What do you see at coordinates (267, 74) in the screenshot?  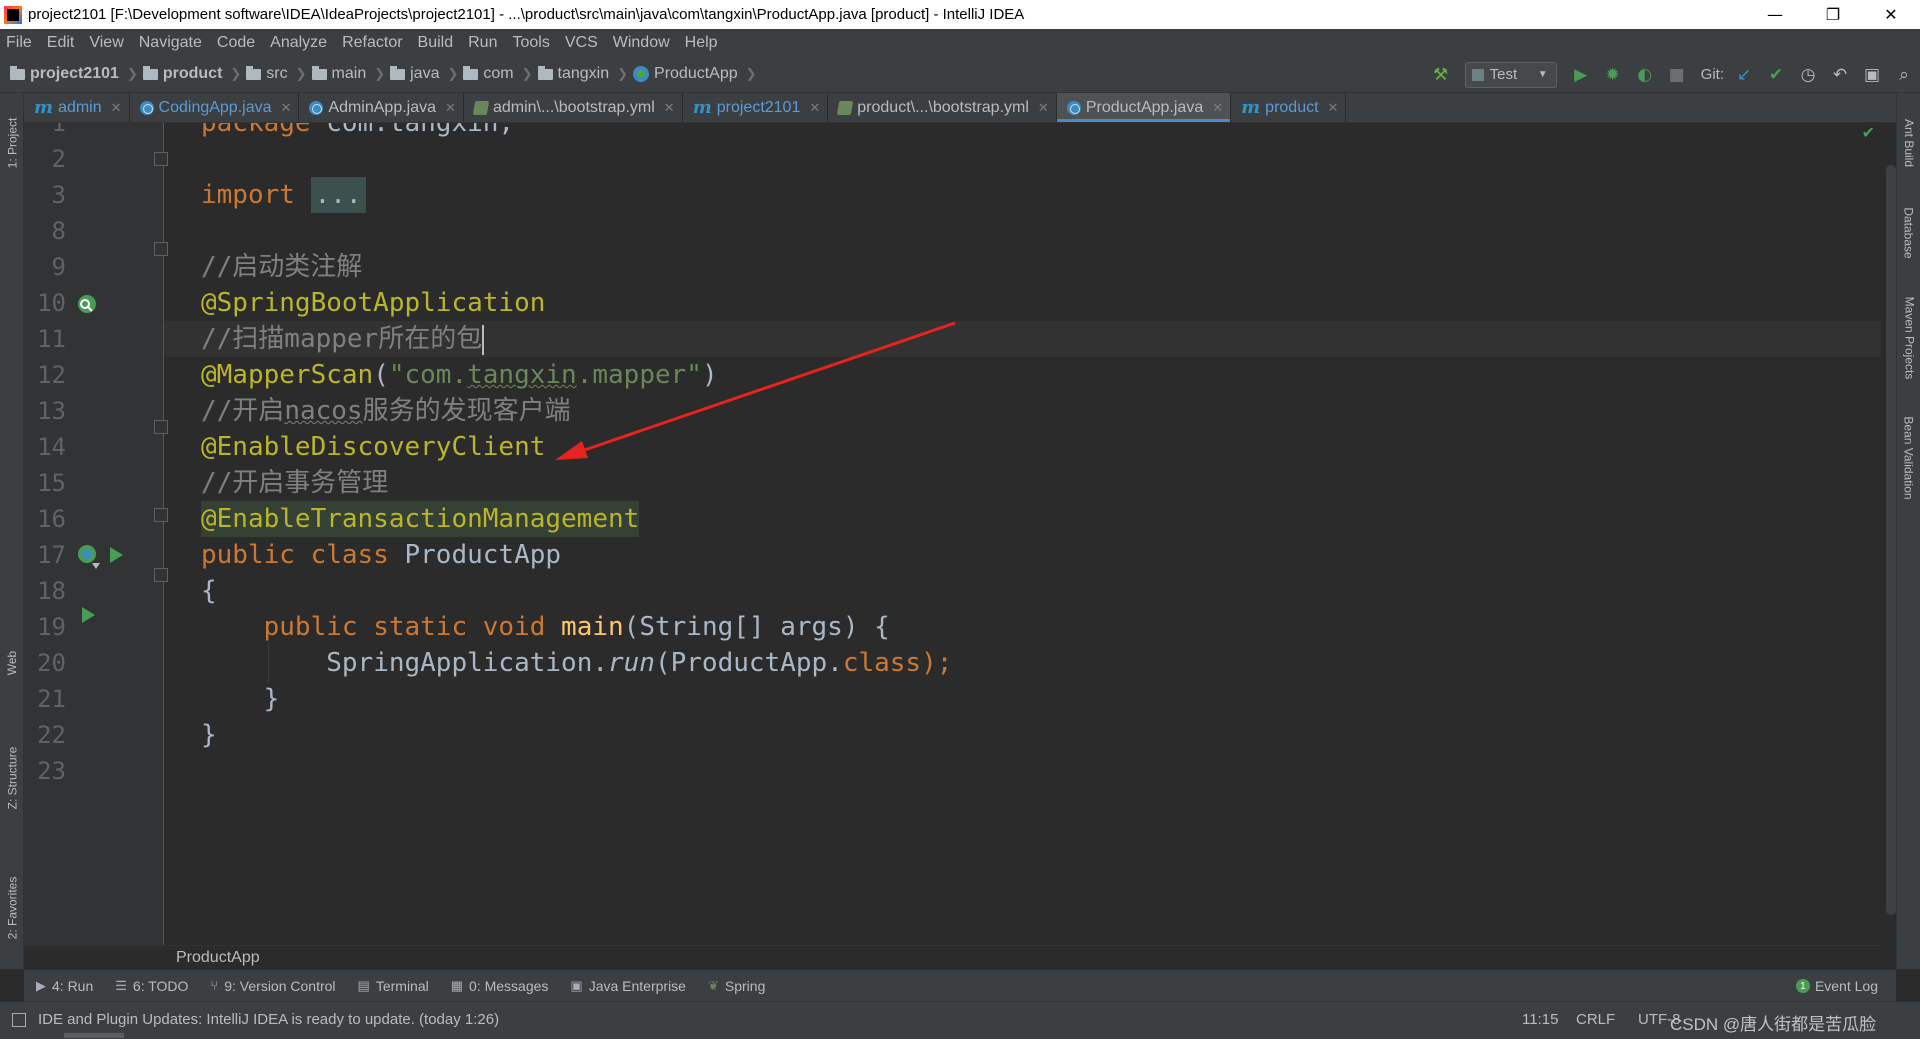 I see `crumb-src: src` at bounding box center [267, 74].